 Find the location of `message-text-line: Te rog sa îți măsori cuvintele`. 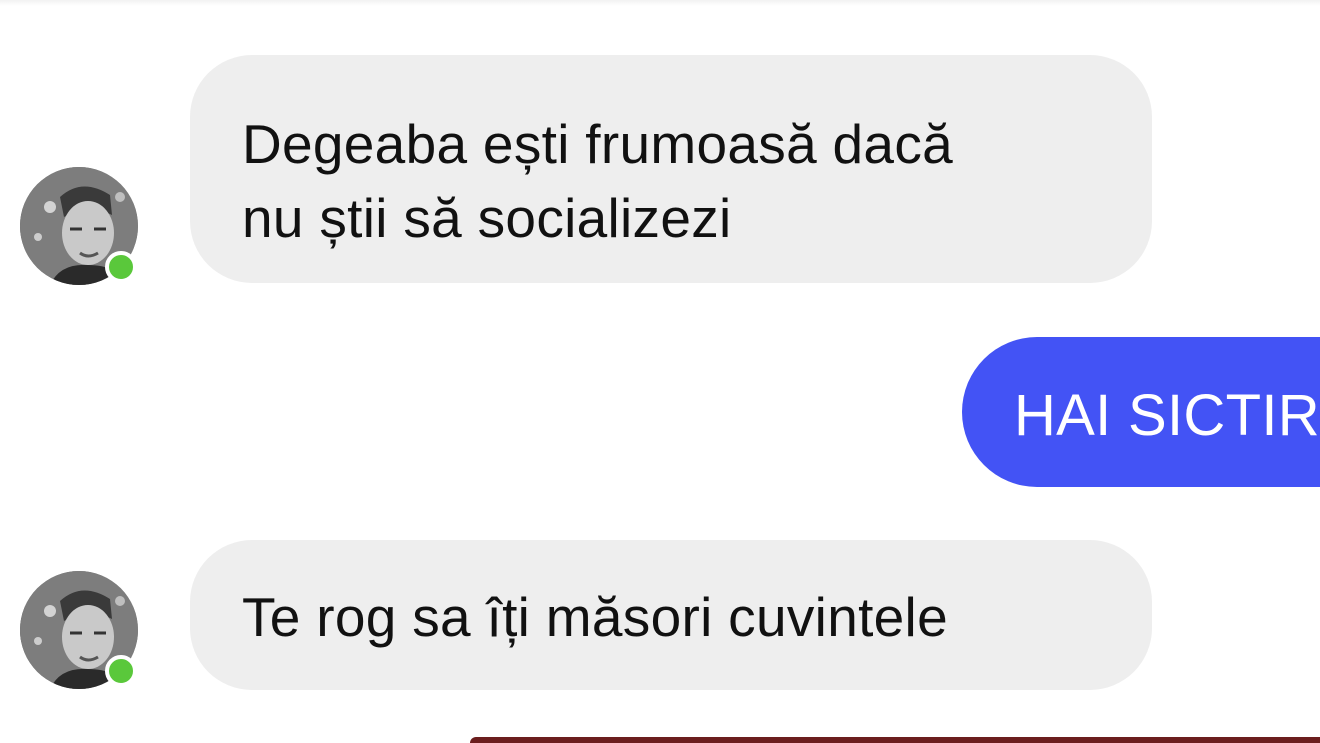

message-text-line: Te rog sa îți măsori cuvintele is located at coordinates (595, 617).